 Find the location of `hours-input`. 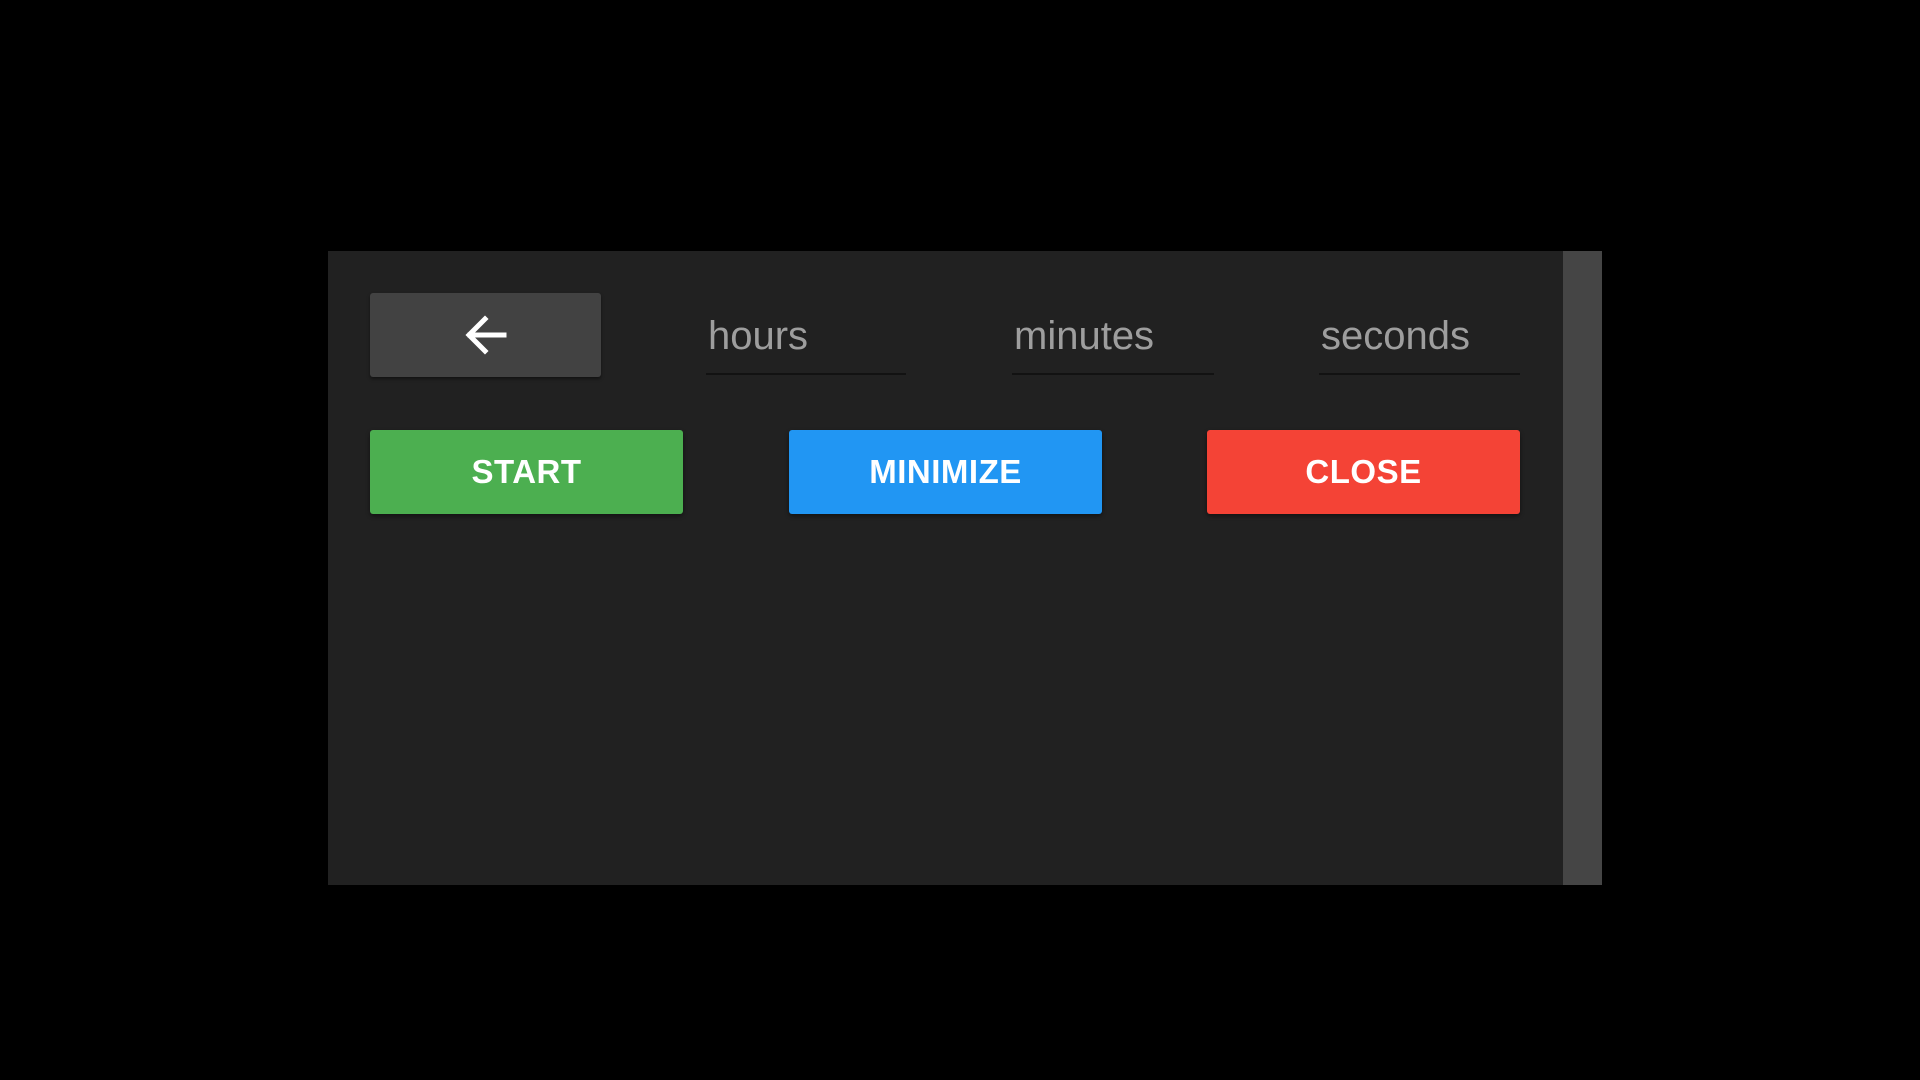

hours-input is located at coordinates (806, 340).